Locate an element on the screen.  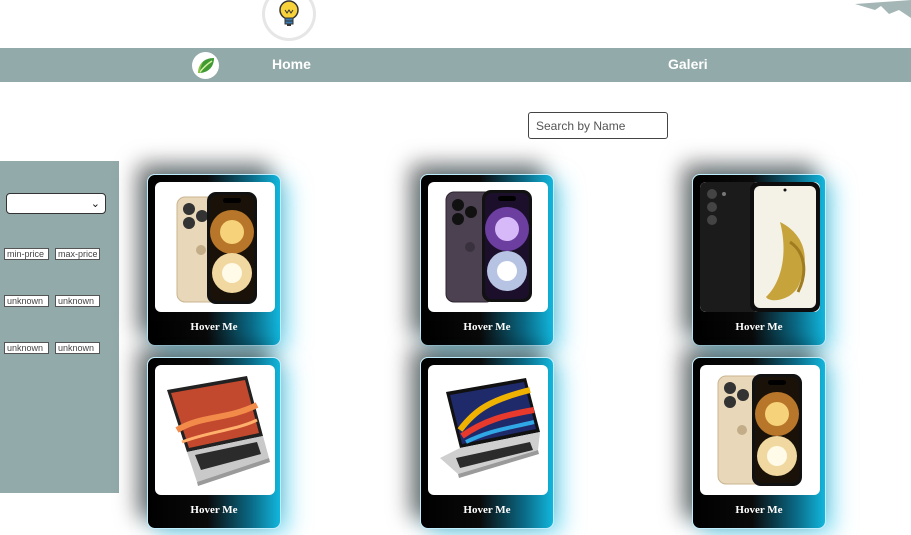
corner-decoration-icon is located at coordinates (883, 9).